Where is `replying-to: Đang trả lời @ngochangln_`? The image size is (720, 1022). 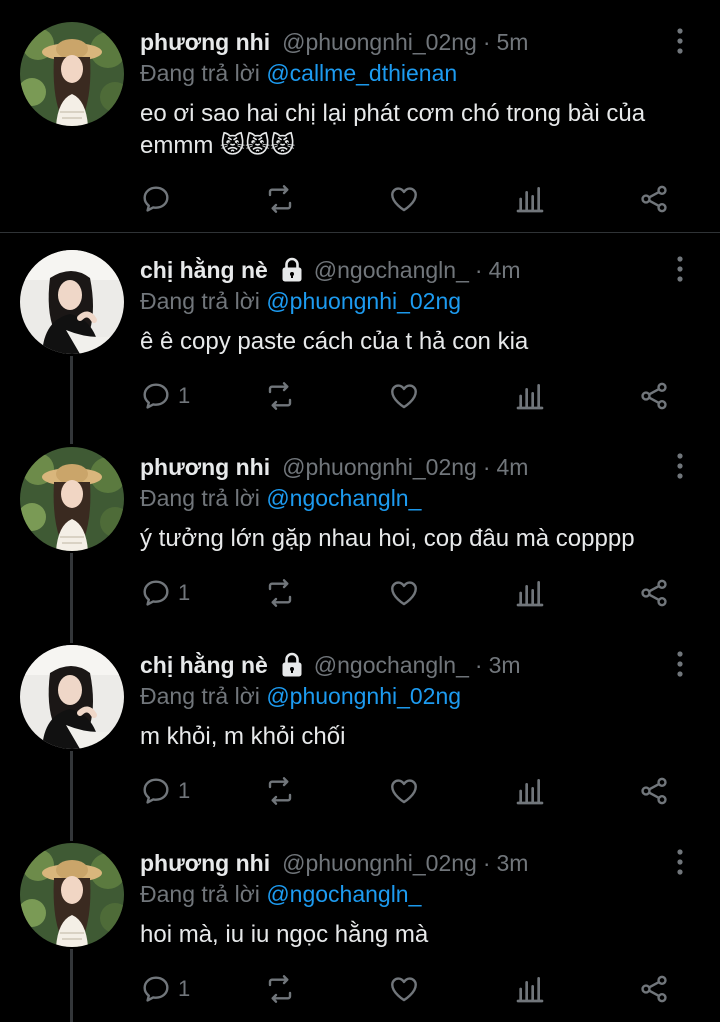 replying-to: Đang trả lời @ngochangln_ is located at coordinates (280, 498).